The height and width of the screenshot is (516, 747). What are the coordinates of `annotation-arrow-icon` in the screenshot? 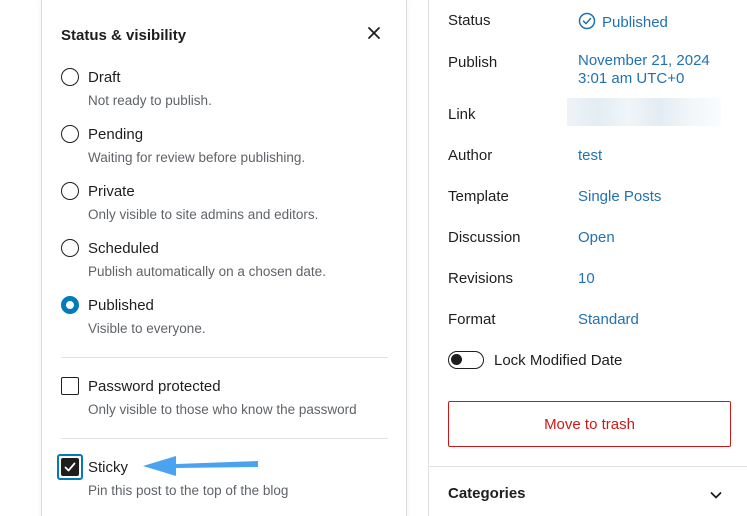 It's located at (200, 466).